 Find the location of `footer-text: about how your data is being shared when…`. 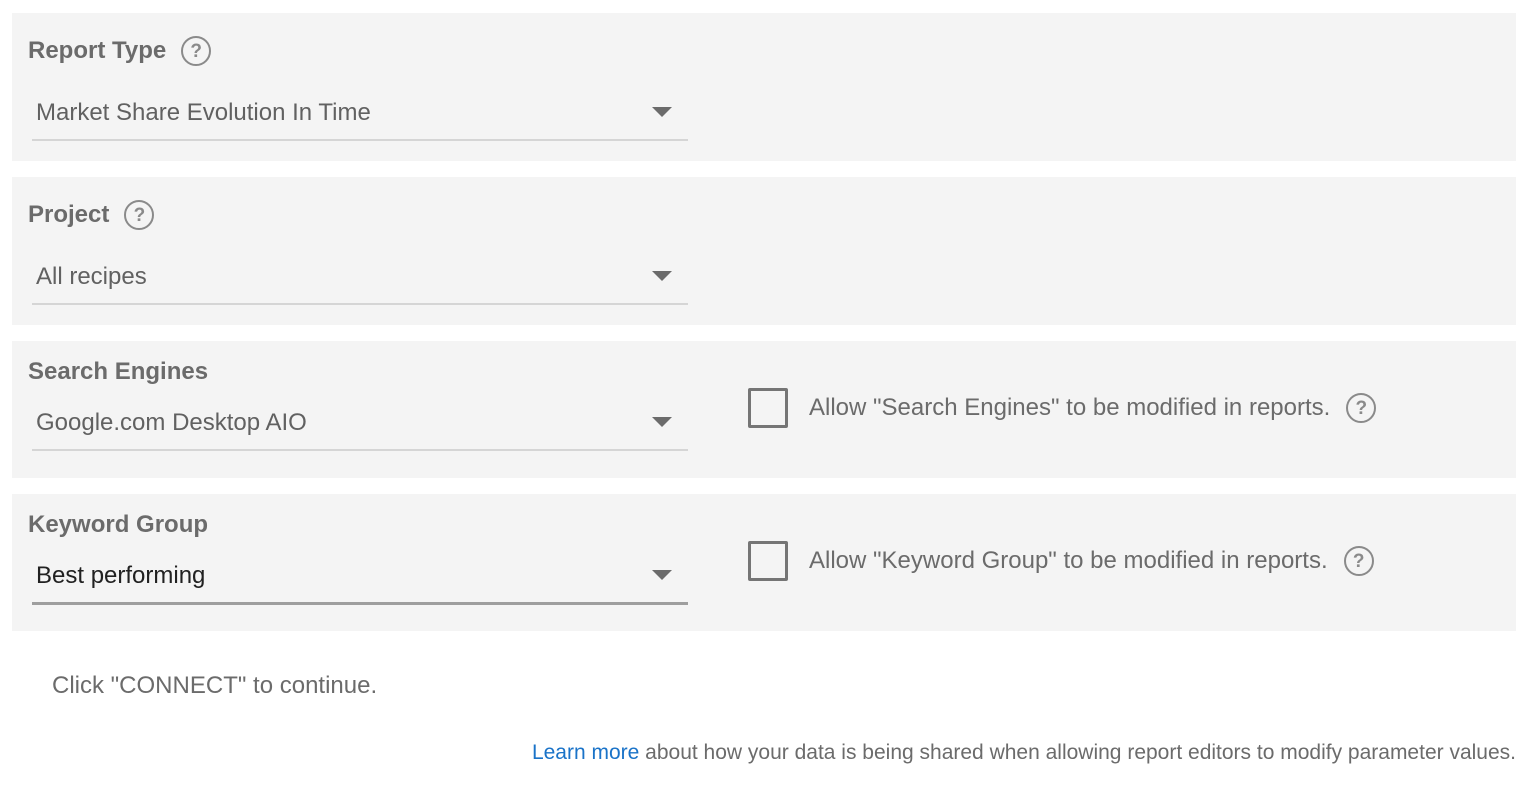

footer-text: about how your data is being shared when… is located at coordinates (1080, 752).